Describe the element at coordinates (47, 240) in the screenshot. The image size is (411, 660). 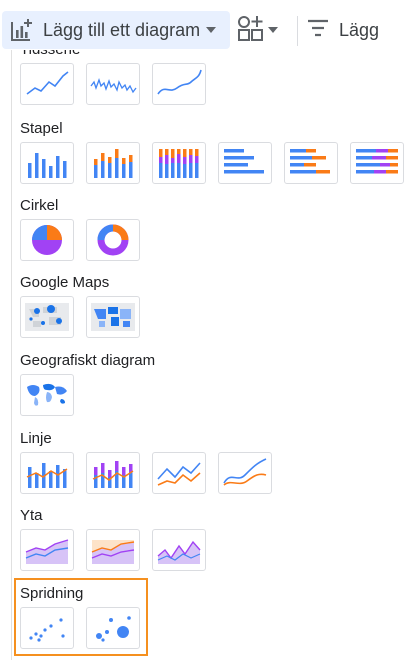
I see `chart-type-pie` at that location.